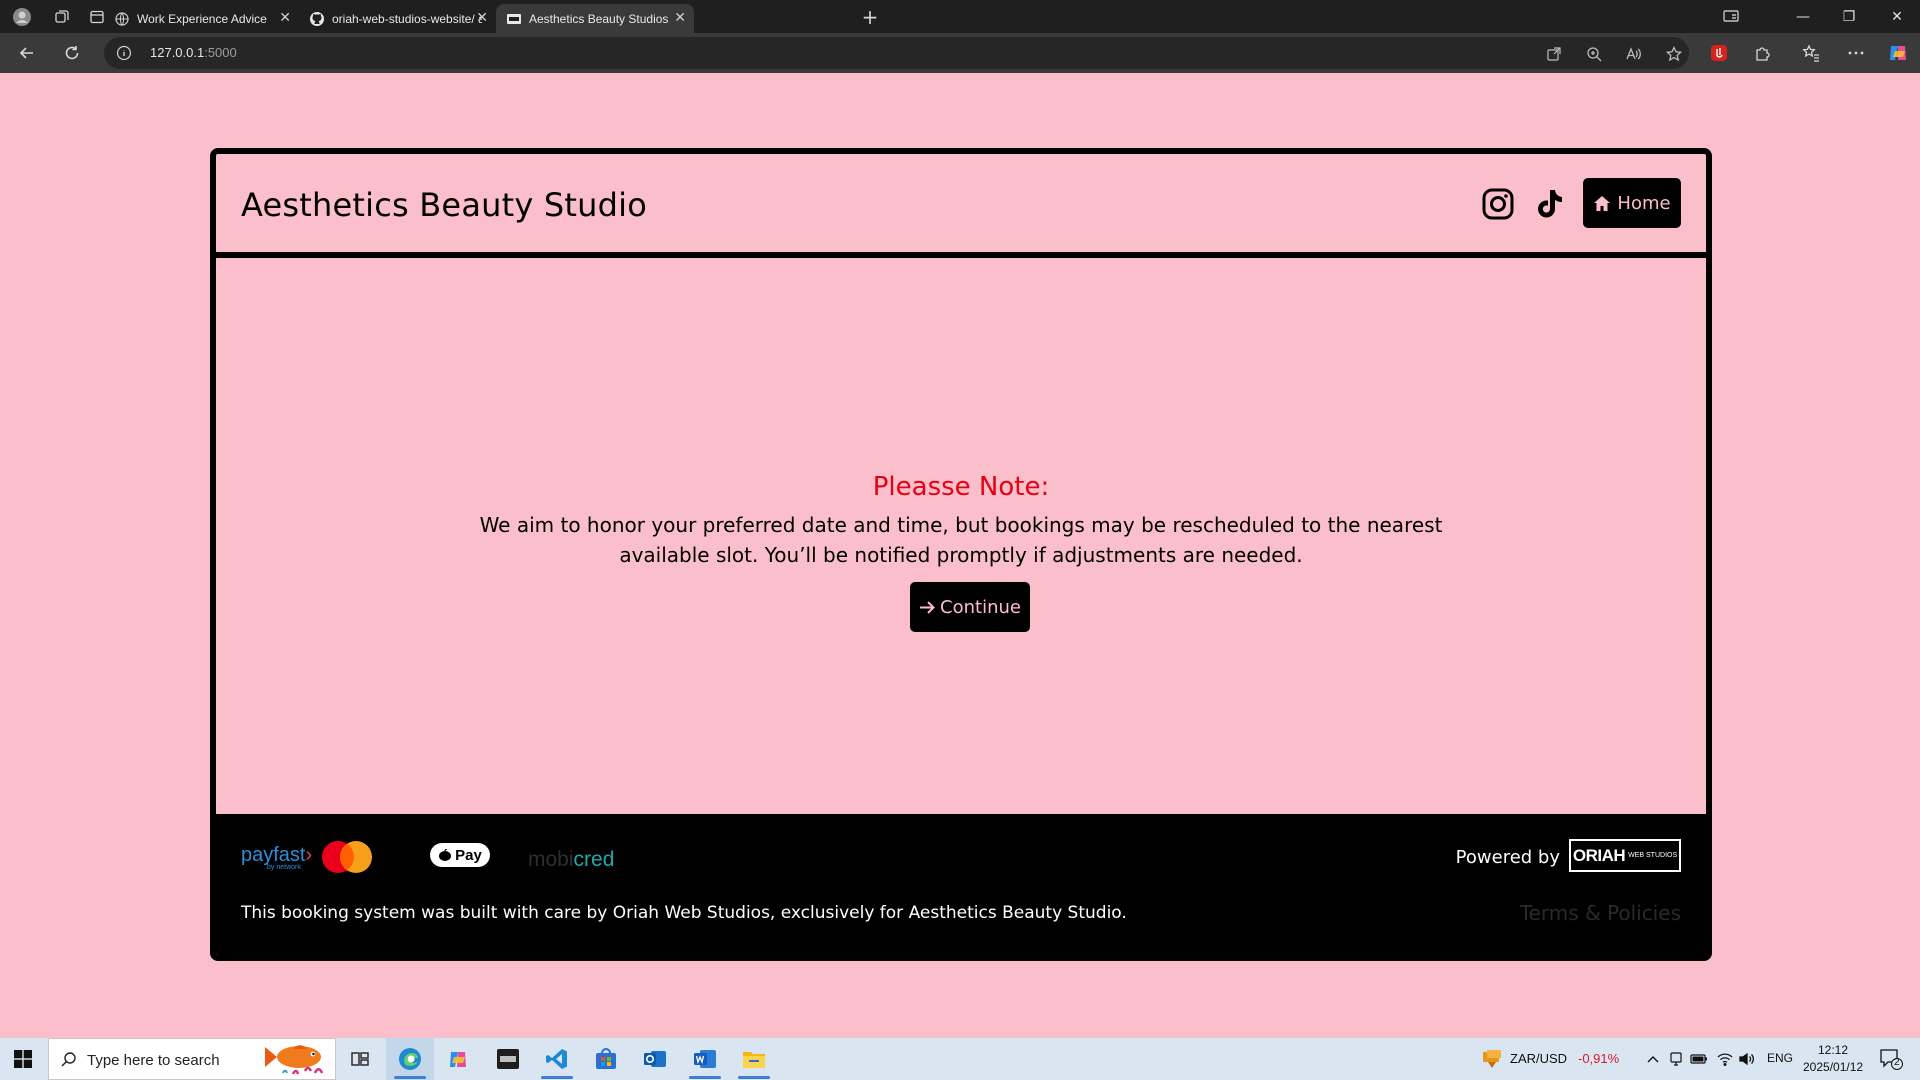 This screenshot has height=1080, width=1920. Describe the element at coordinates (1644, 203) in the screenshot. I see `home-button-label: Home` at that location.